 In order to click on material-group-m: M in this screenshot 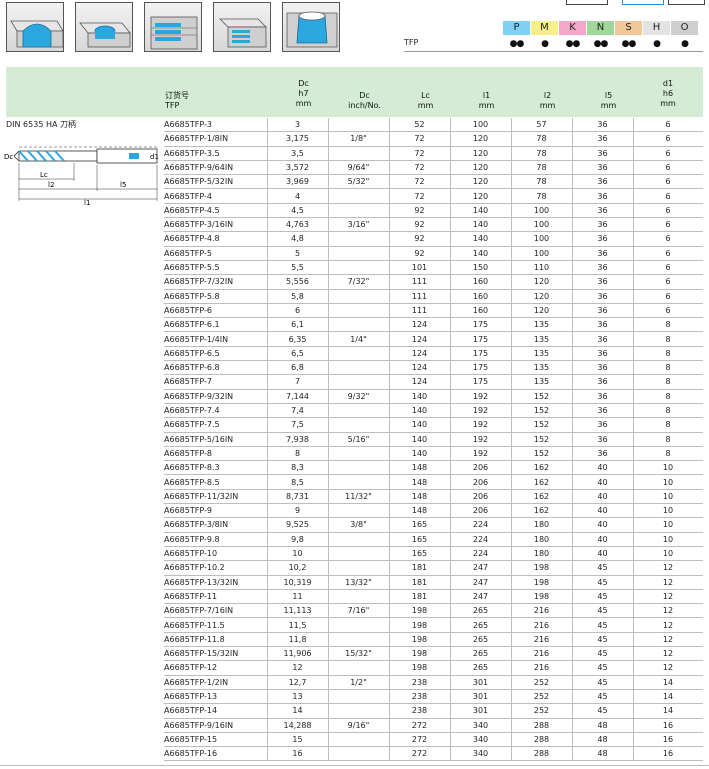, I will do `click(544, 28)`.